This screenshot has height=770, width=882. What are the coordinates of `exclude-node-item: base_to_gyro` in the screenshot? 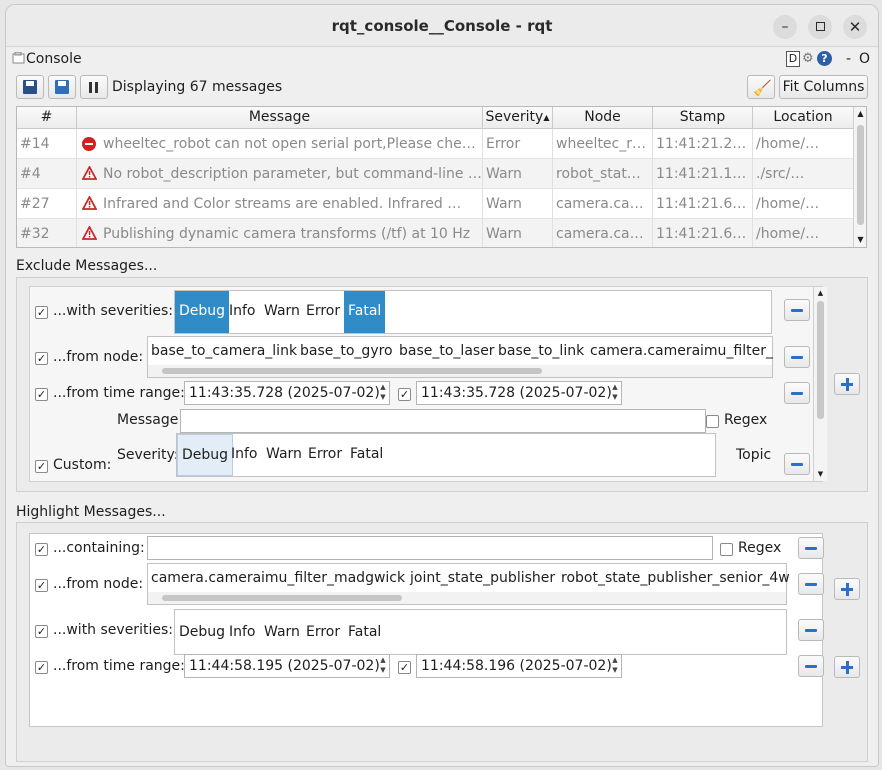 It's located at (346, 351).